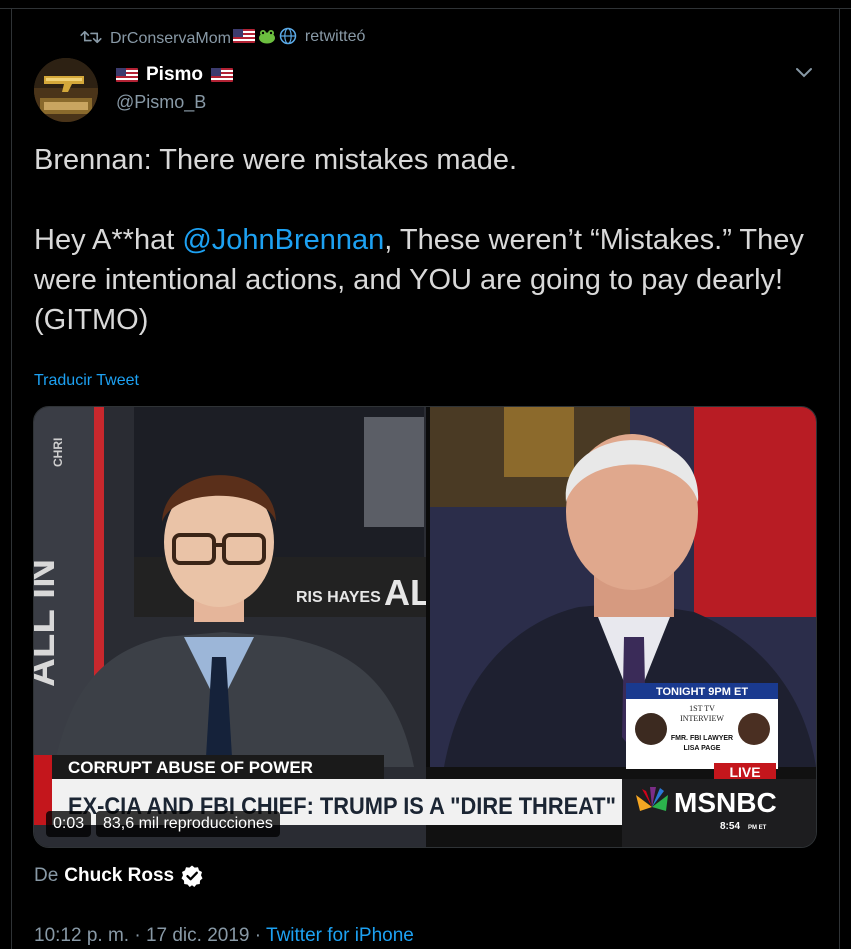 This screenshot has height=949, width=851. What do you see at coordinates (338, 597) in the screenshot?
I see `wall-text-hayes: RIS HAYES` at bounding box center [338, 597].